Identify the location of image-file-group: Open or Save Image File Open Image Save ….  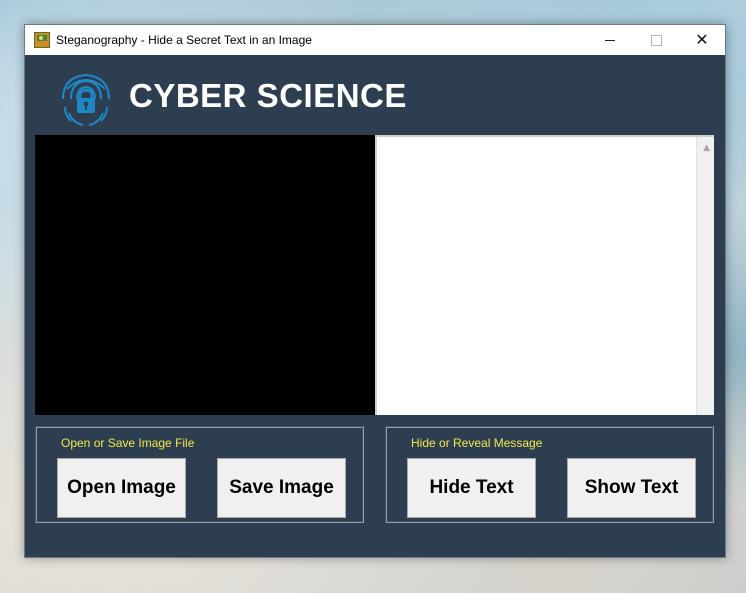
(199, 474).